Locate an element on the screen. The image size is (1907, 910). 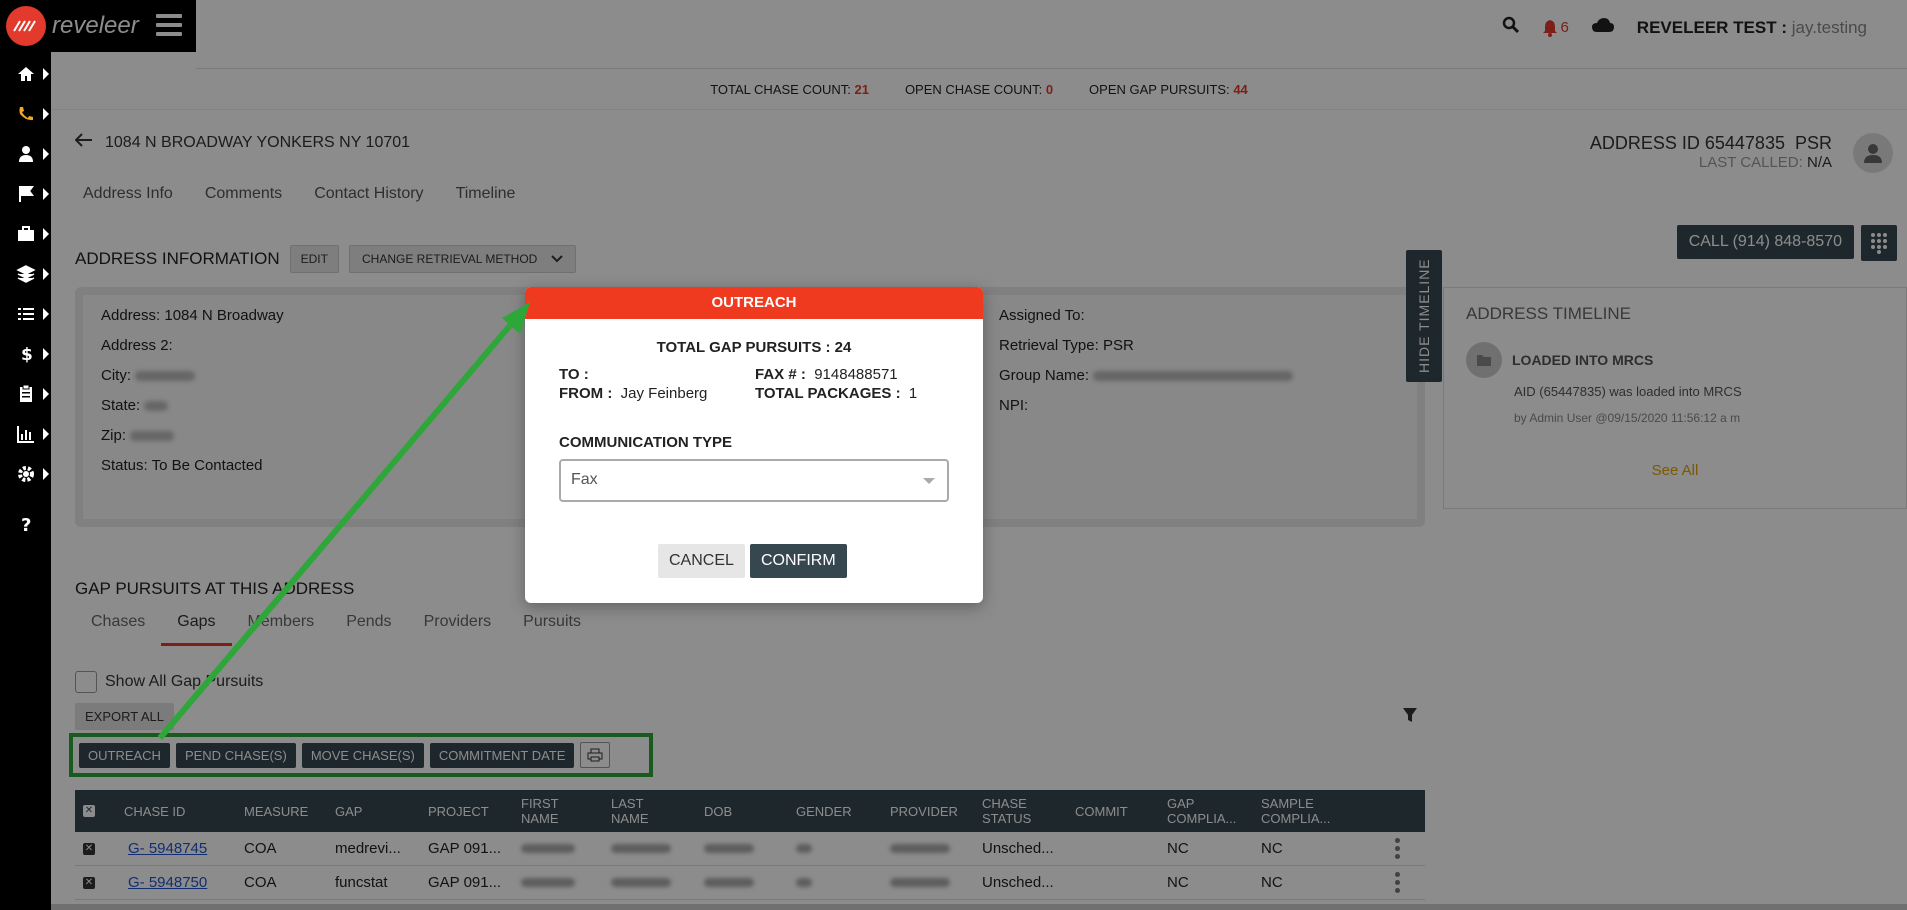
modal-packages: TOTAL PACKAGES : 1 is located at coordinates (836, 393).